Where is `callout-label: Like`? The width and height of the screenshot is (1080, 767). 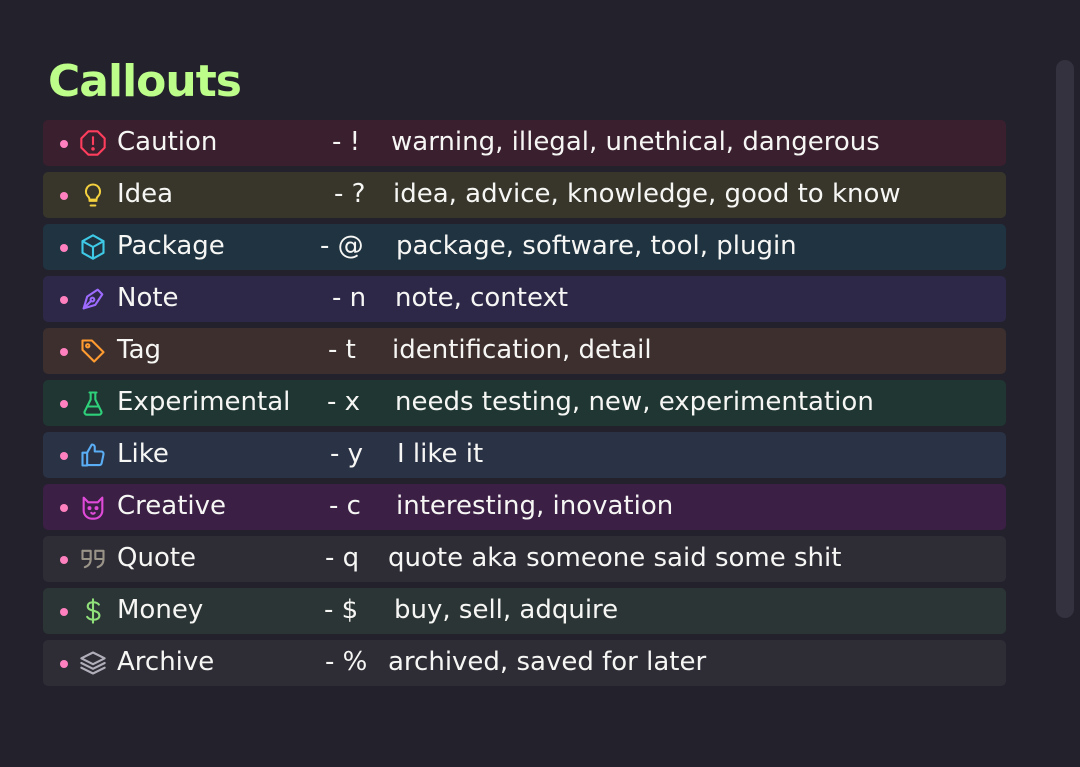
callout-label: Like is located at coordinates (143, 454).